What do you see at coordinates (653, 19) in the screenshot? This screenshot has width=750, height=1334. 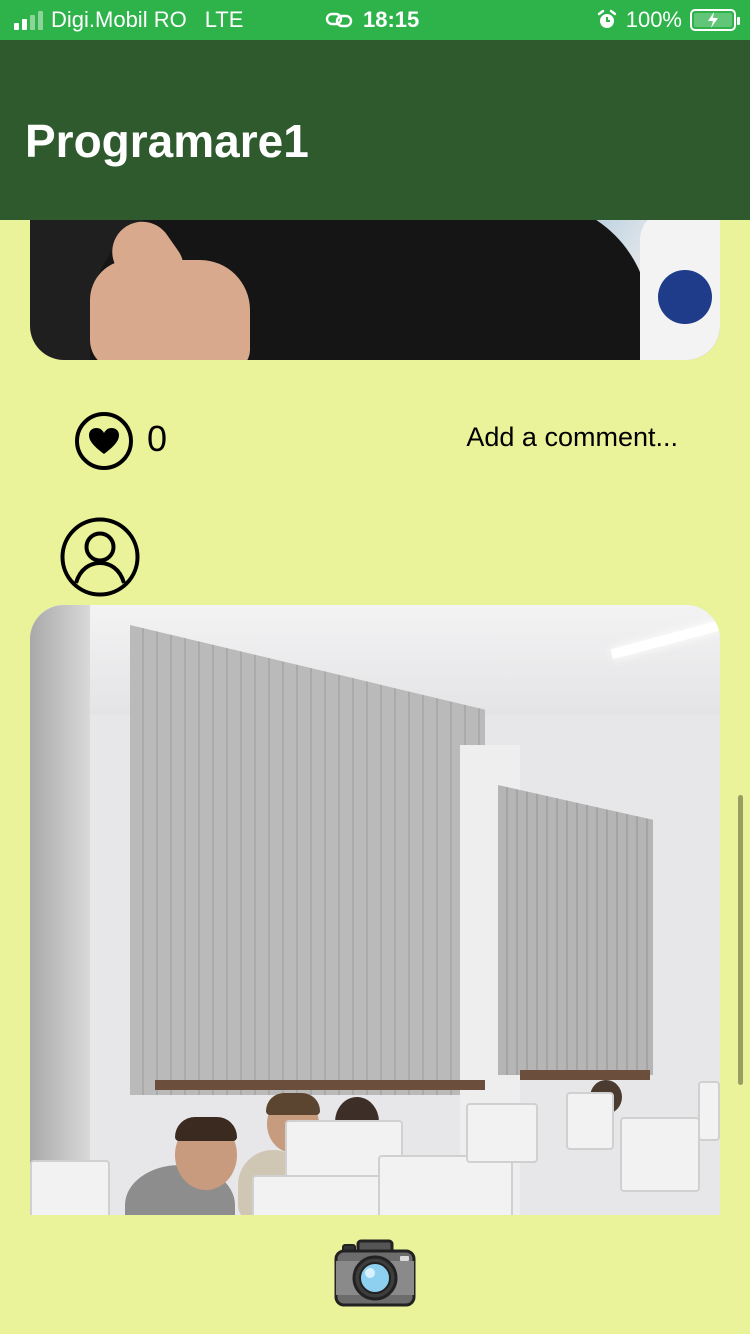 I see `battery-percent: 100%` at bounding box center [653, 19].